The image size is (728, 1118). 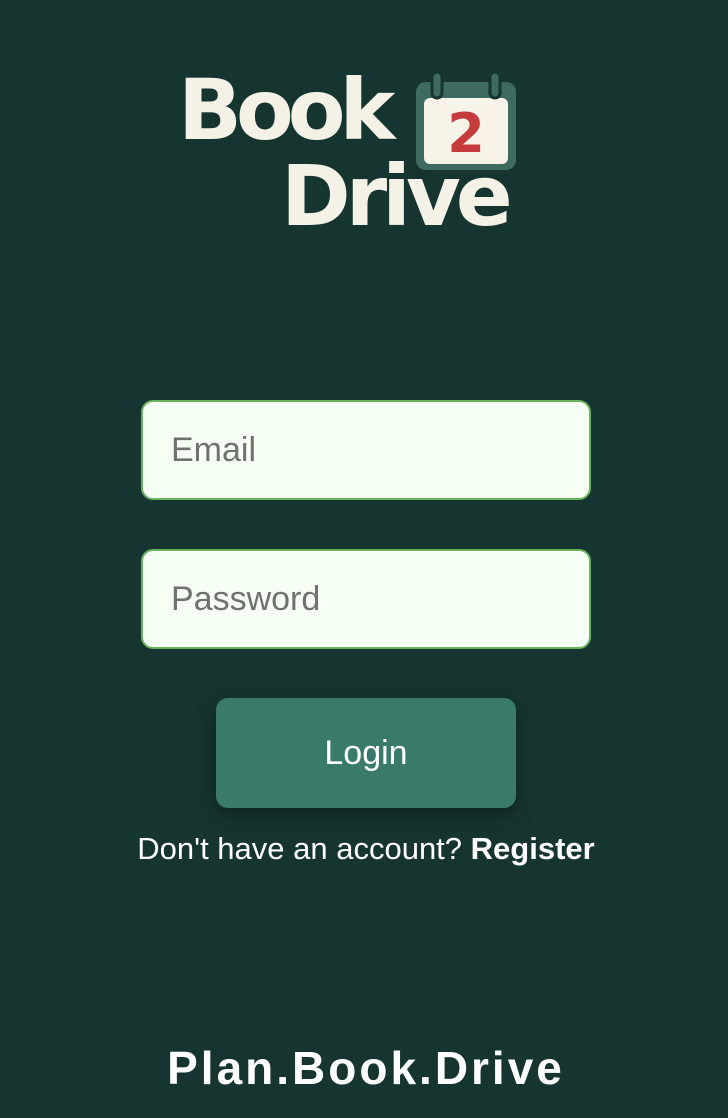 What do you see at coordinates (366, 1068) in the screenshot?
I see `tagline: Plan.Book.Drive` at bounding box center [366, 1068].